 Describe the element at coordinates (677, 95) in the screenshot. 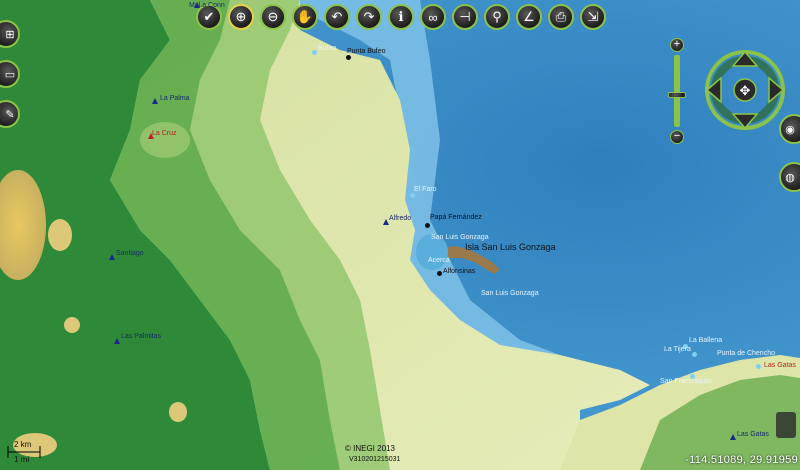

I see `zoom-slider-handle` at that location.